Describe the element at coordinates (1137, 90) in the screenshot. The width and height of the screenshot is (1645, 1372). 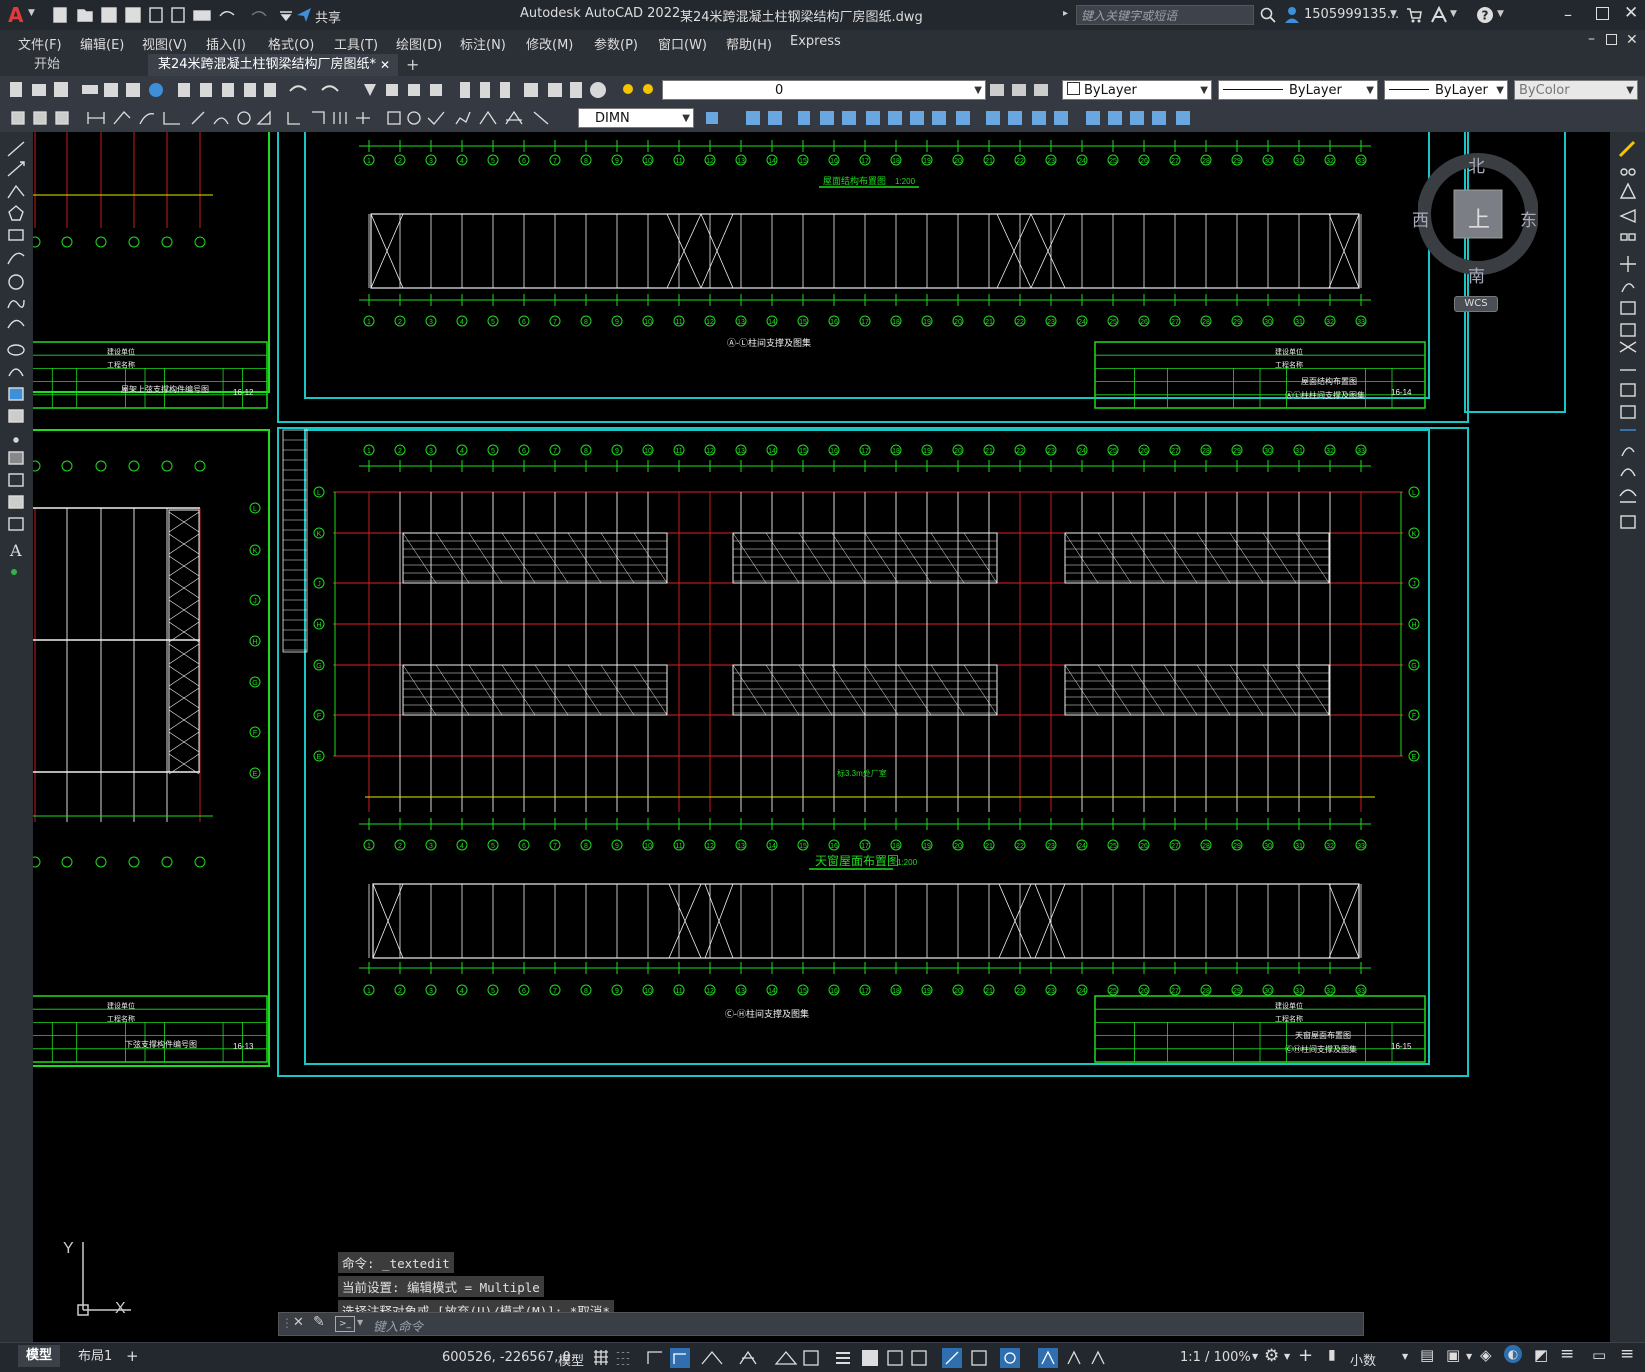
I see `color-dropdown: ByLayer ▼` at that location.